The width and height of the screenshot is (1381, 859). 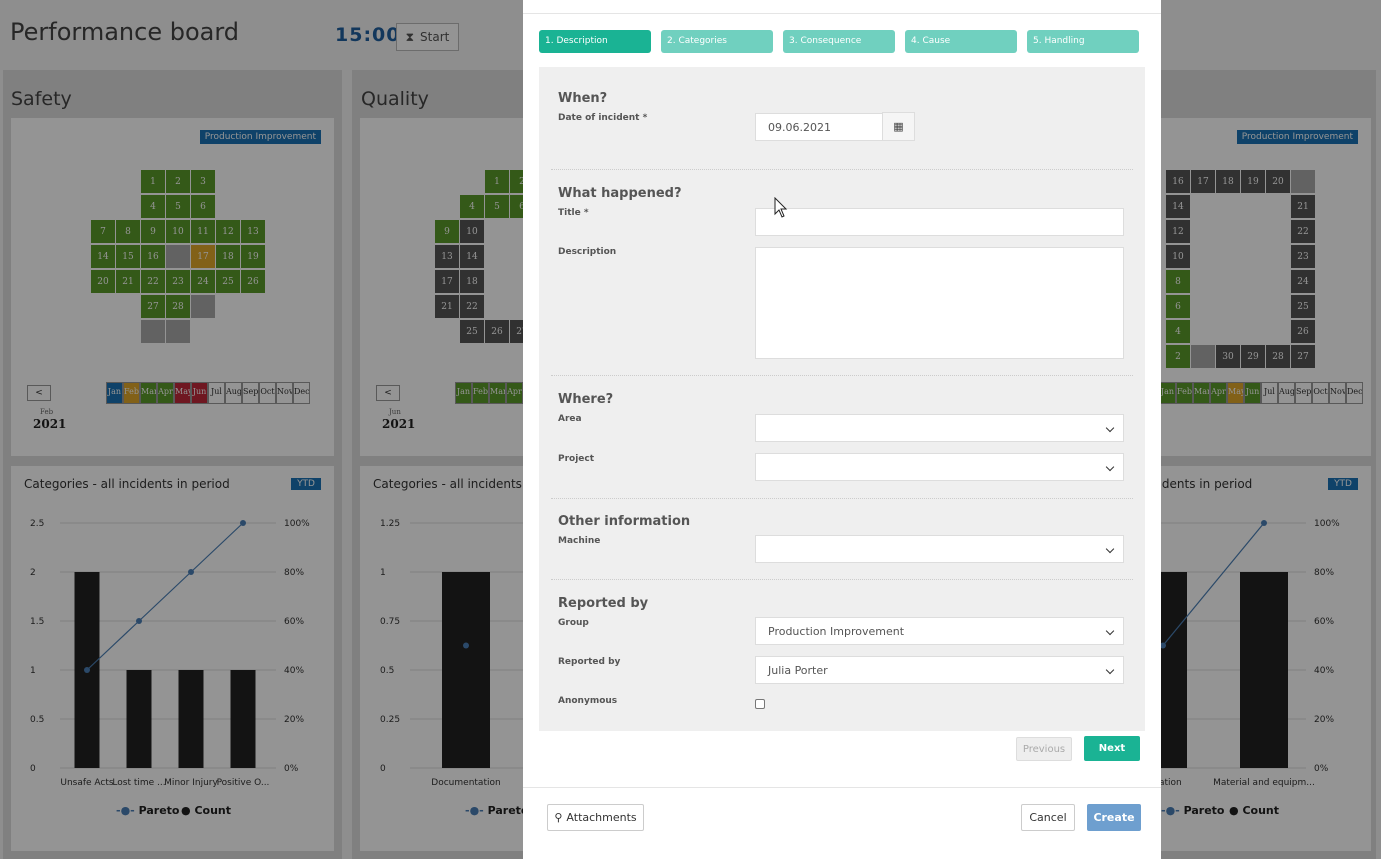 I want to click on create-button: Create, so click(x=1114, y=817).